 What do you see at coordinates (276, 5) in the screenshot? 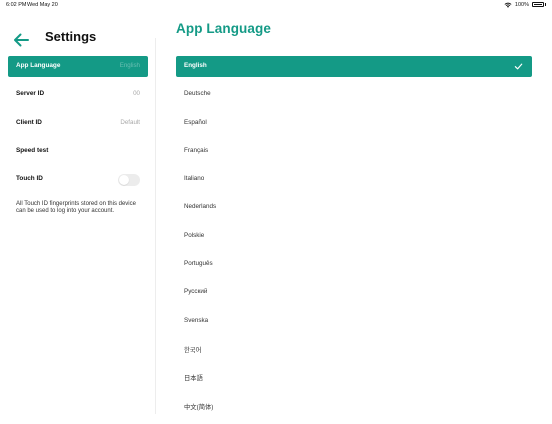
I see `status-bar: 6:02 PM Wed May 20 100%` at bounding box center [276, 5].